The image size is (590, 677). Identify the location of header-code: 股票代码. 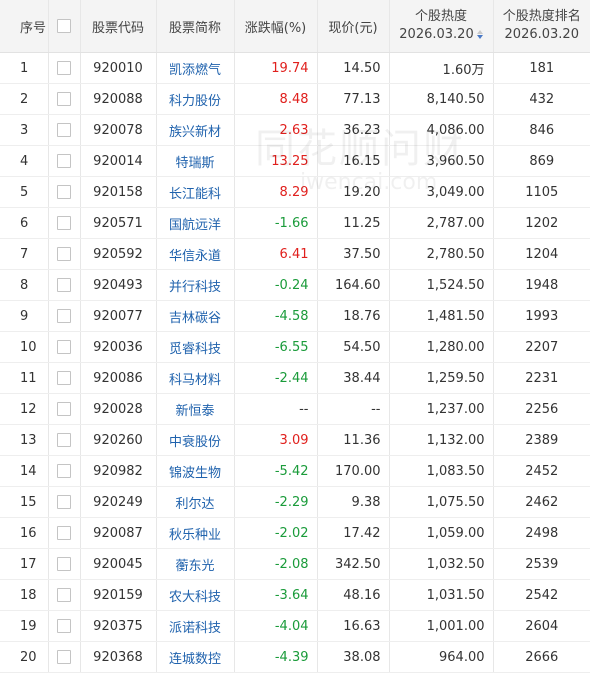
(118, 26).